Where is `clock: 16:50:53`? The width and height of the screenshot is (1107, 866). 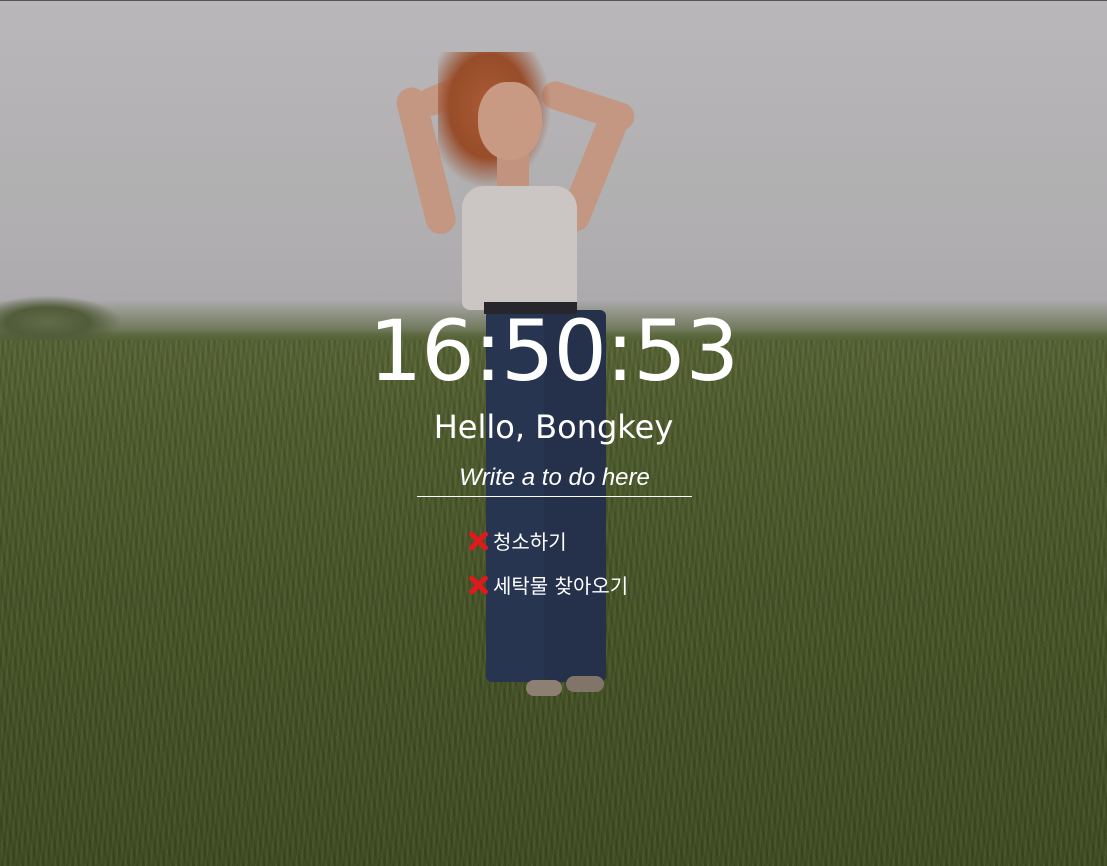 clock: 16:50:53 is located at coordinates (553, 351).